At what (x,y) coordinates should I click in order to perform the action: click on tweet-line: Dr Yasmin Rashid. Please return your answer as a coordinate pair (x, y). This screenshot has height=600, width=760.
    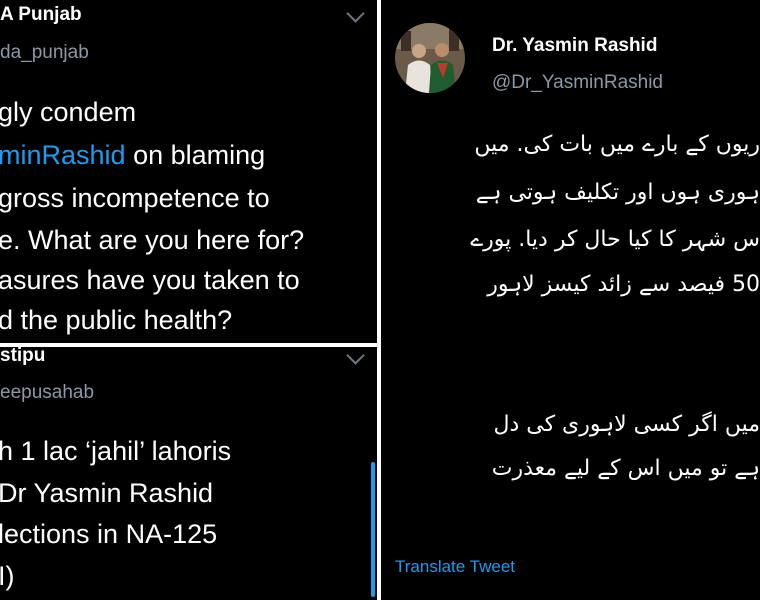
    Looking at the image, I should click on (107, 493).